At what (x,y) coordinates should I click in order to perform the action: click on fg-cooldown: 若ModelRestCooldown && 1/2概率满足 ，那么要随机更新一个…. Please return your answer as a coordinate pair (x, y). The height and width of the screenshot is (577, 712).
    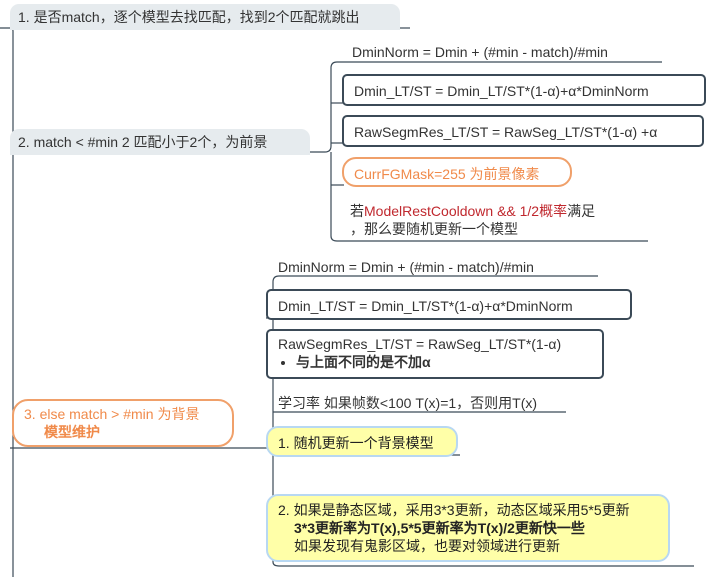
    Looking at the image, I should click on (472, 220).